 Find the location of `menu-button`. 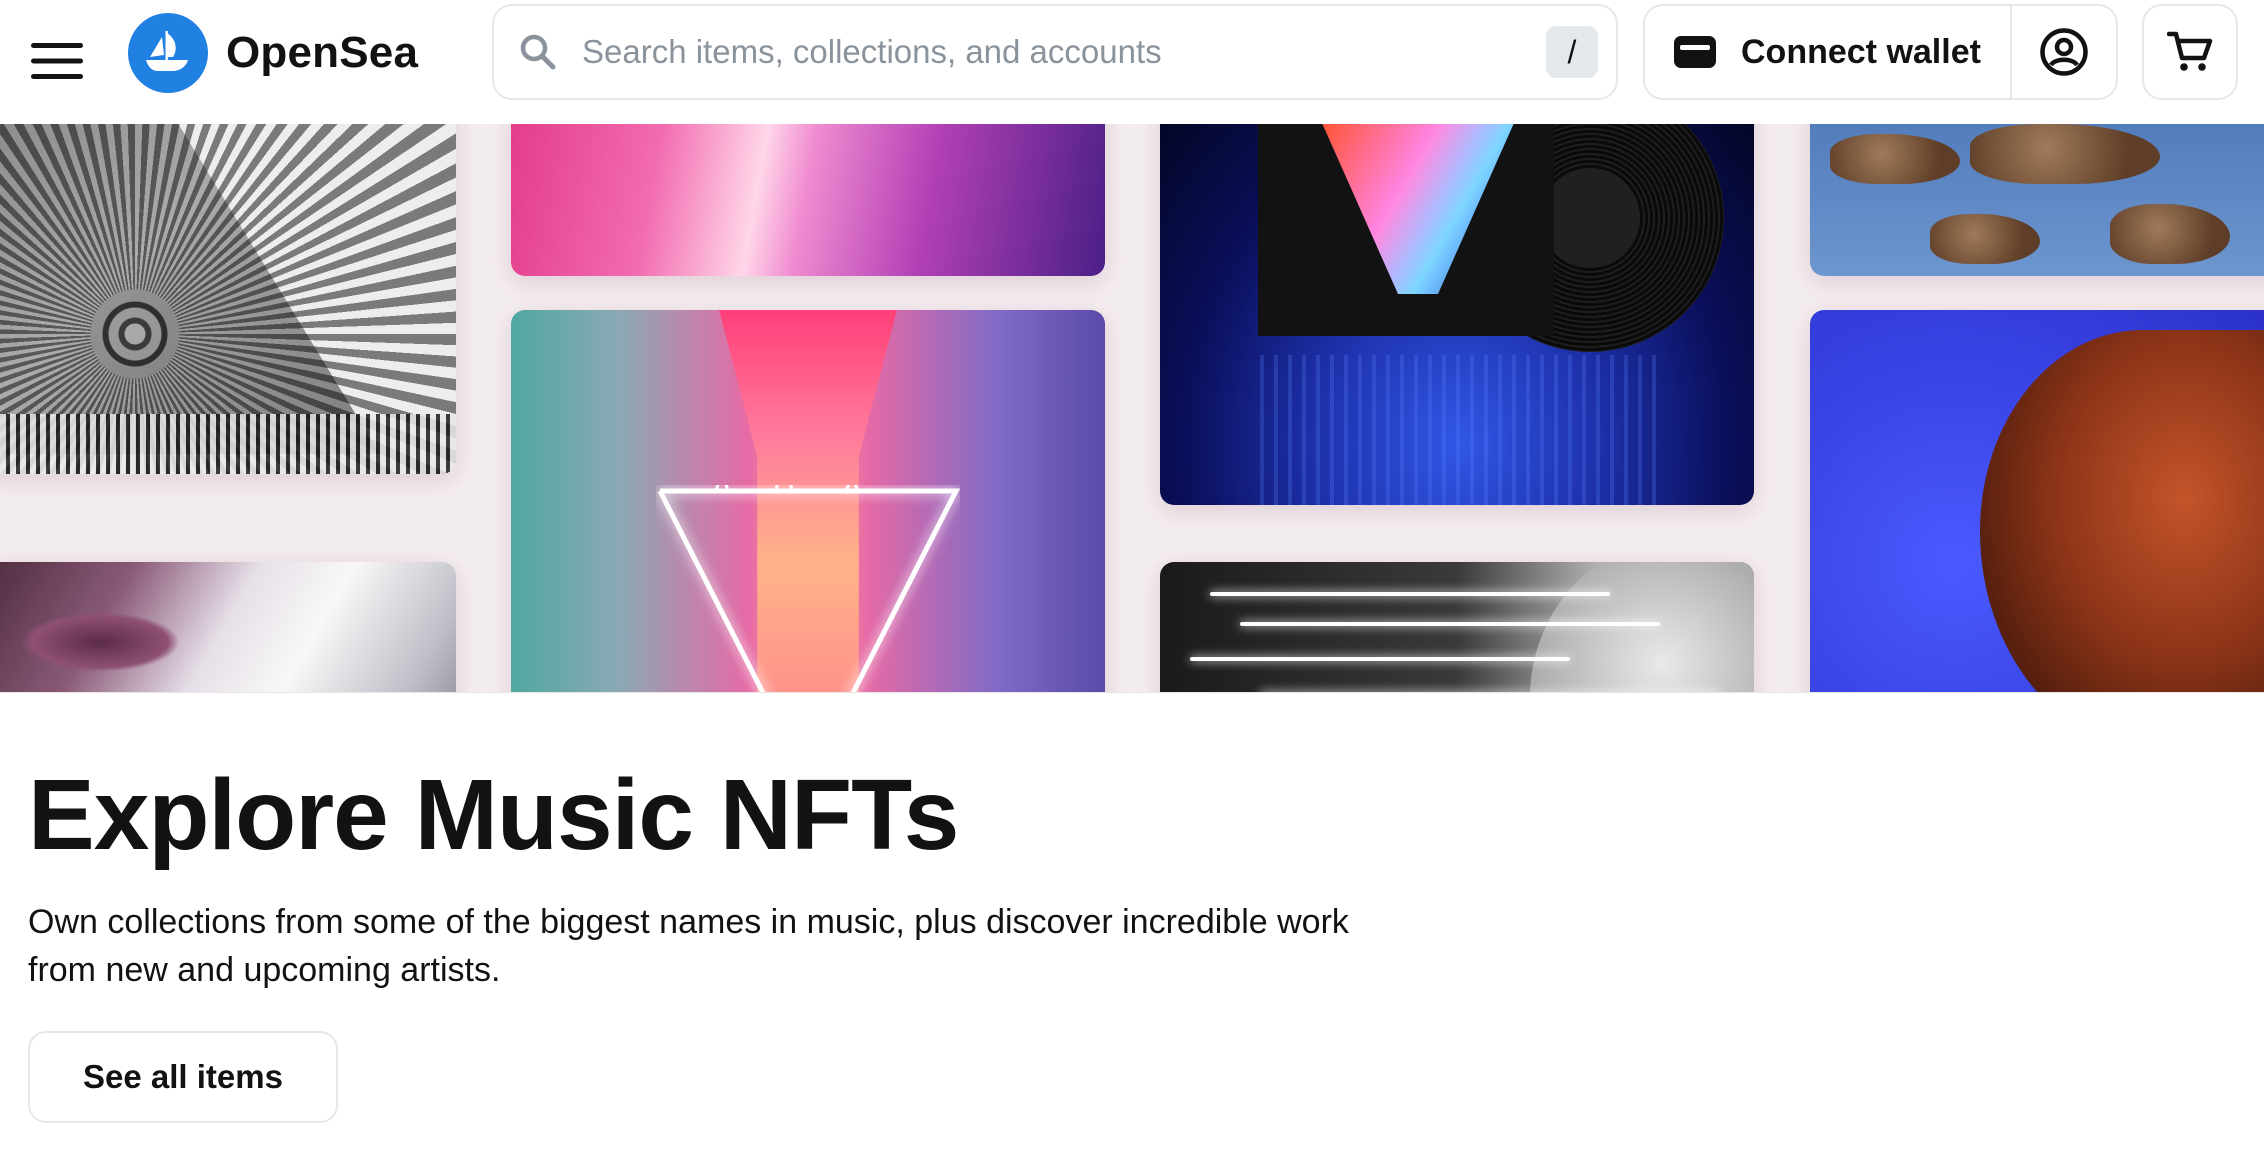

menu-button is located at coordinates (57, 61).